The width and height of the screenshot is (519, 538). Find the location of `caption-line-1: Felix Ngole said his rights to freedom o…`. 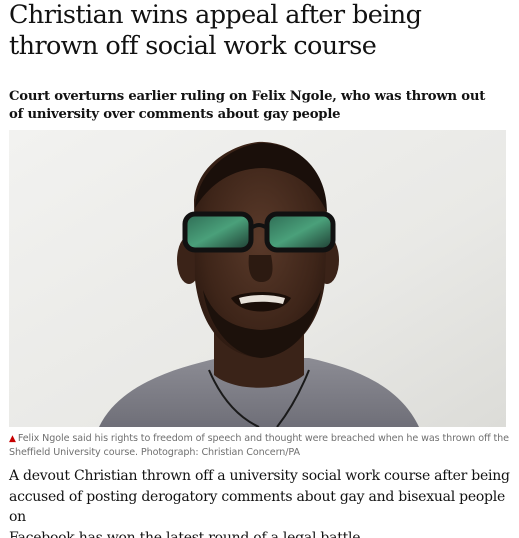

caption-line-1: Felix Ngole said his rights to freedom o… is located at coordinates (263, 438).